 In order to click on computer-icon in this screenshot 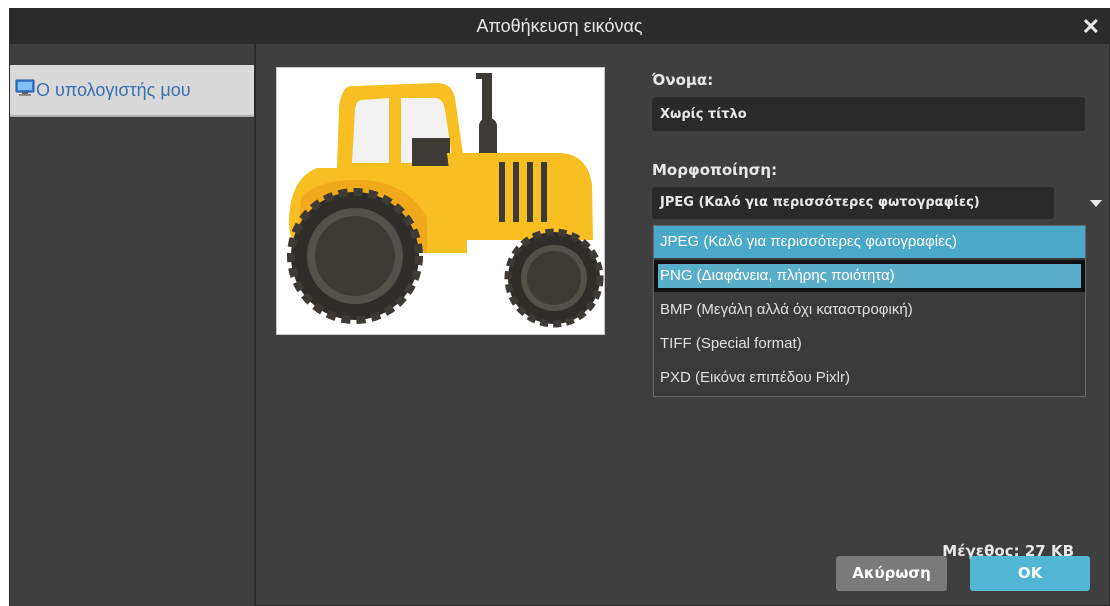, I will do `click(25, 87)`.